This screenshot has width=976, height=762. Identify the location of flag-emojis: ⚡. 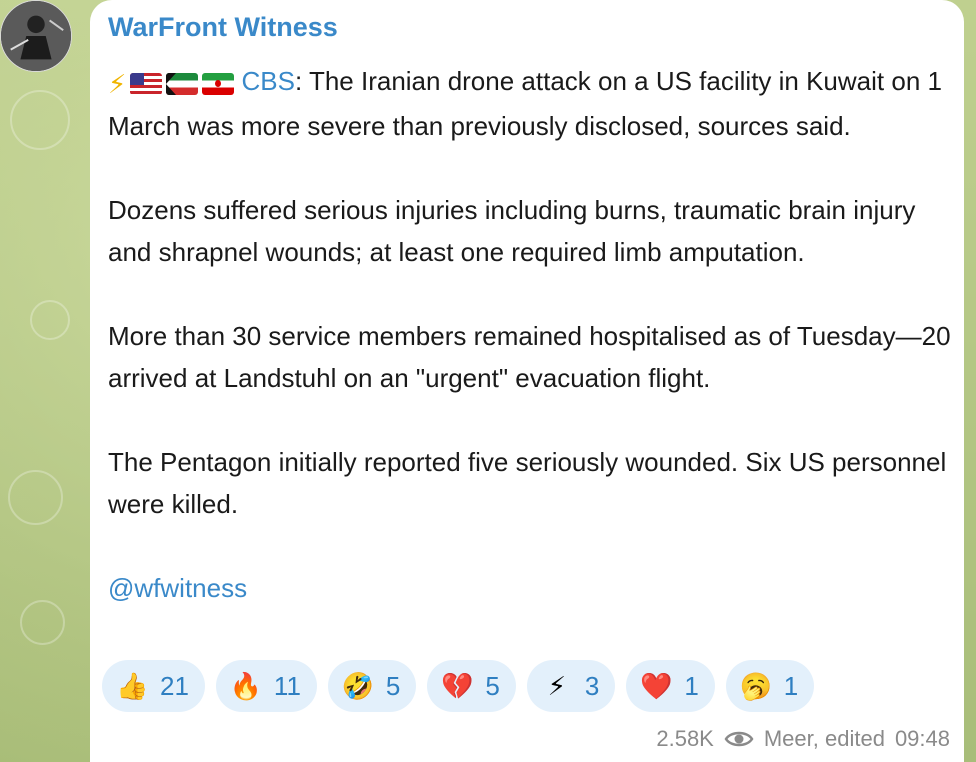
(171, 84).